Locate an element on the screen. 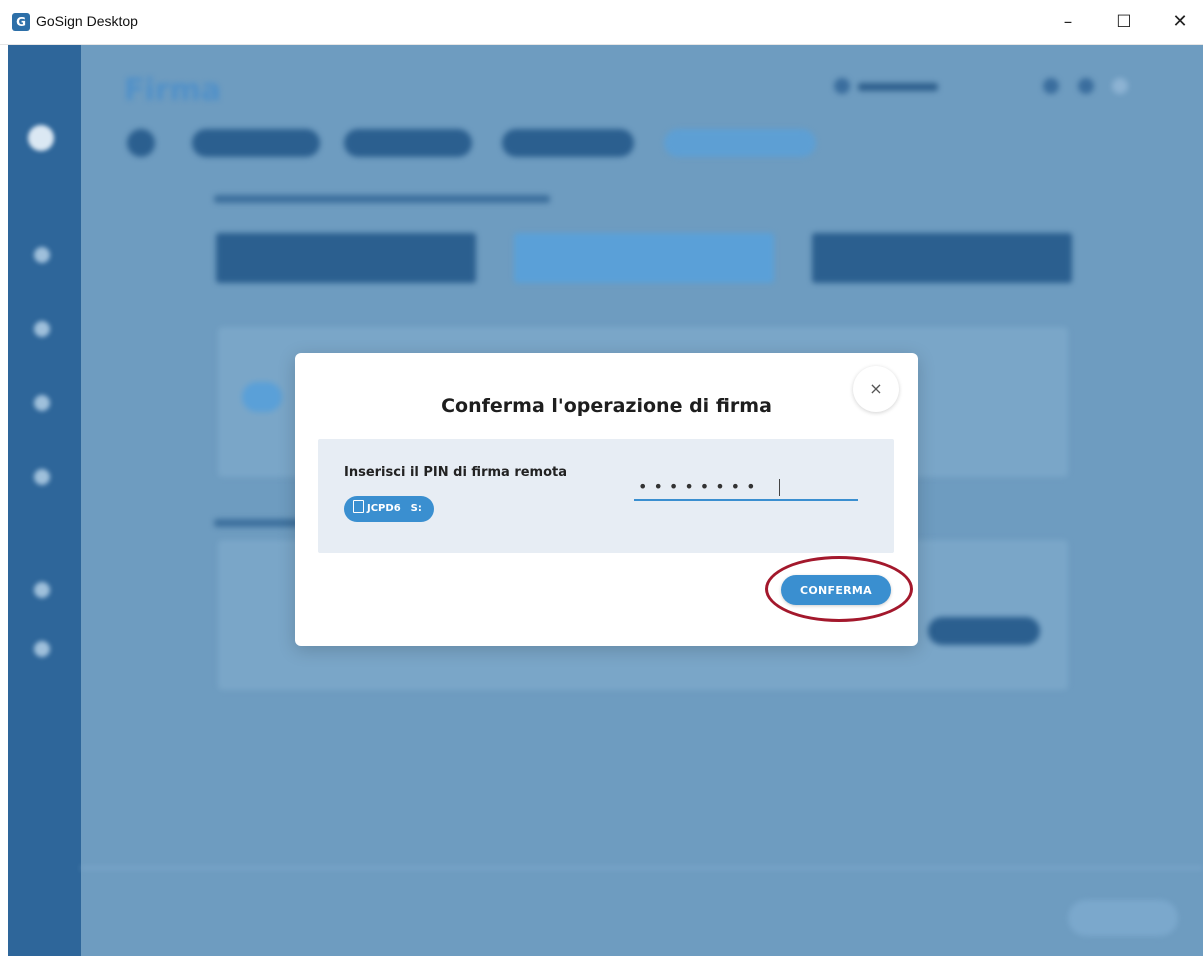 The width and height of the screenshot is (1203, 956). header-bookmark-icon is located at coordinates (1086, 86).